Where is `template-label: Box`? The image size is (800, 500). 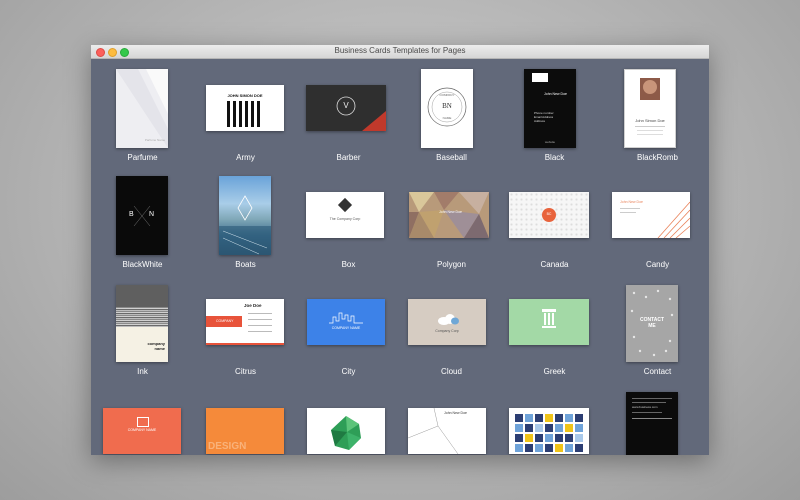
template-label: Box is located at coordinates (348, 264).